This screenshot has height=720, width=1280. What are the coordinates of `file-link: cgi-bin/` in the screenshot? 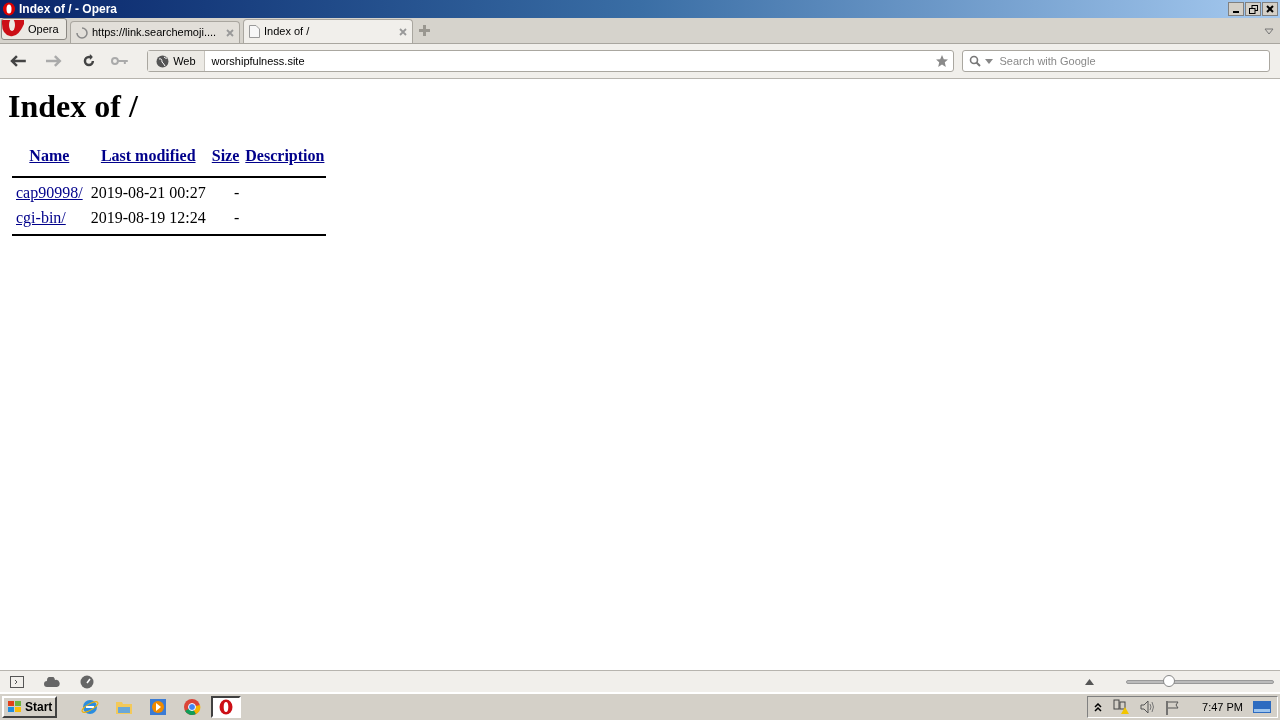 It's located at (41, 218).